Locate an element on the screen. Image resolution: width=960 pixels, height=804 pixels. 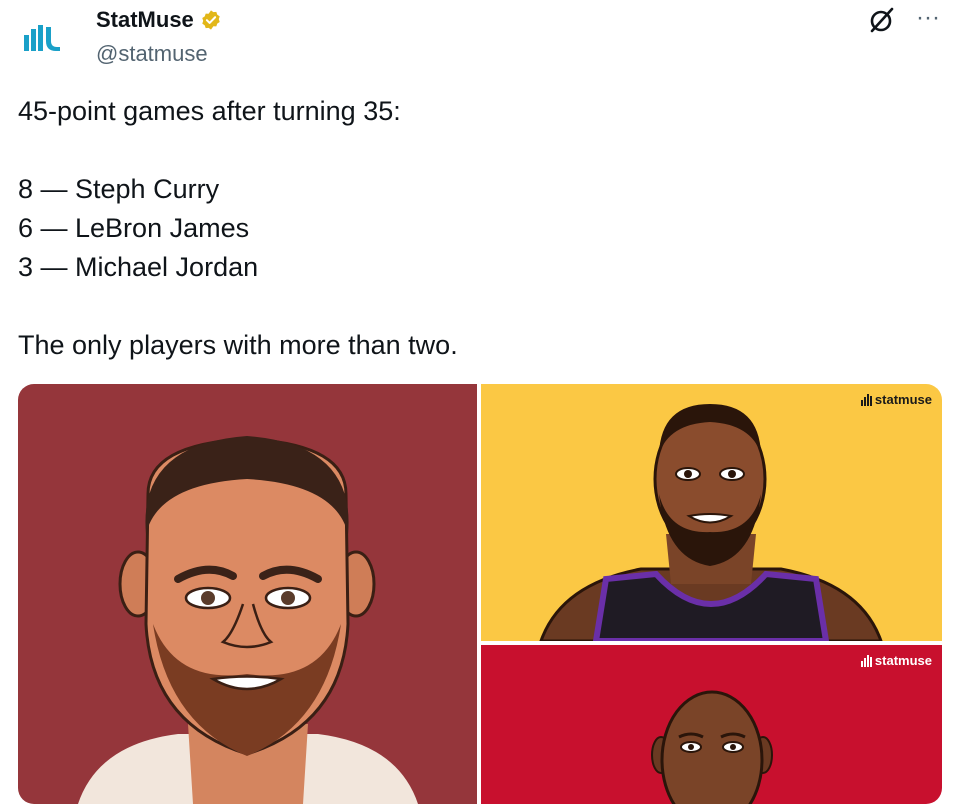
tweet-line: 3 — Michael Jordan is located at coordinates (138, 267).